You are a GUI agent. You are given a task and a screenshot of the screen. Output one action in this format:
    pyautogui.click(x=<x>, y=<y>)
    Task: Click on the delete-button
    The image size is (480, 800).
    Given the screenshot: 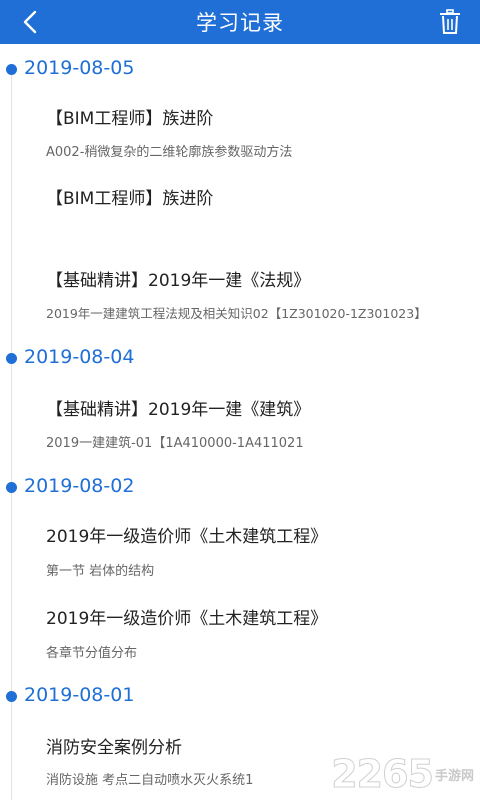 What is the action you would take?
    pyautogui.click(x=450, y=22)
    